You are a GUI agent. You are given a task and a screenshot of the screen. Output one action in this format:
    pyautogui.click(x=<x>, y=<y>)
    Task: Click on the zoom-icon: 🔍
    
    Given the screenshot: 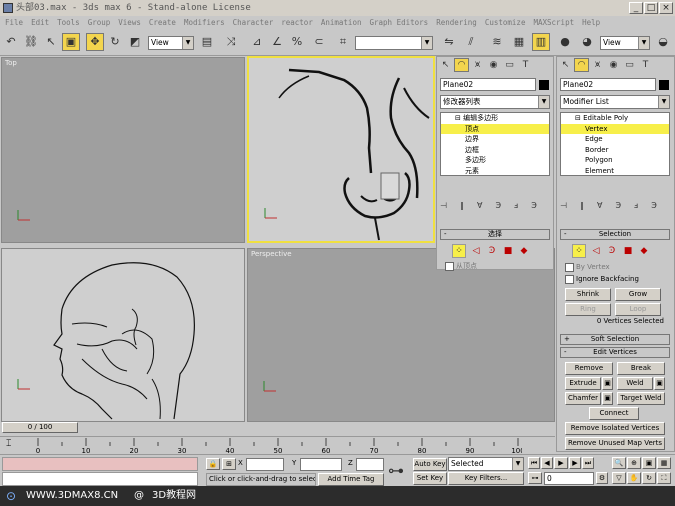 What is the action you would take?
    pyautogui.click(x=619, y=463)
    